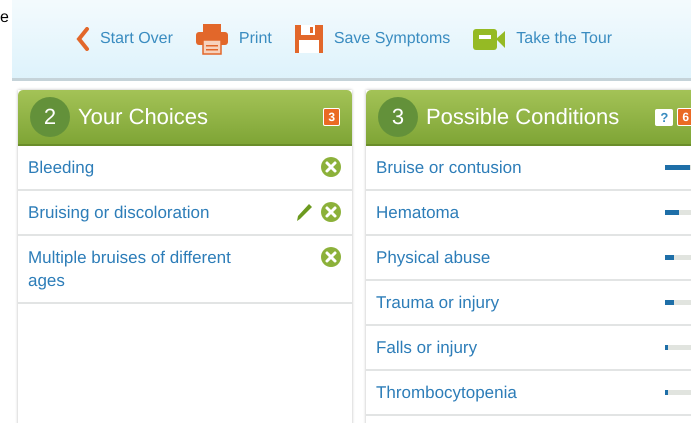  What do you see at coordinates (664, 117) in the screenshot?
I see `help-button: ?` at bounding box center [664, 117].